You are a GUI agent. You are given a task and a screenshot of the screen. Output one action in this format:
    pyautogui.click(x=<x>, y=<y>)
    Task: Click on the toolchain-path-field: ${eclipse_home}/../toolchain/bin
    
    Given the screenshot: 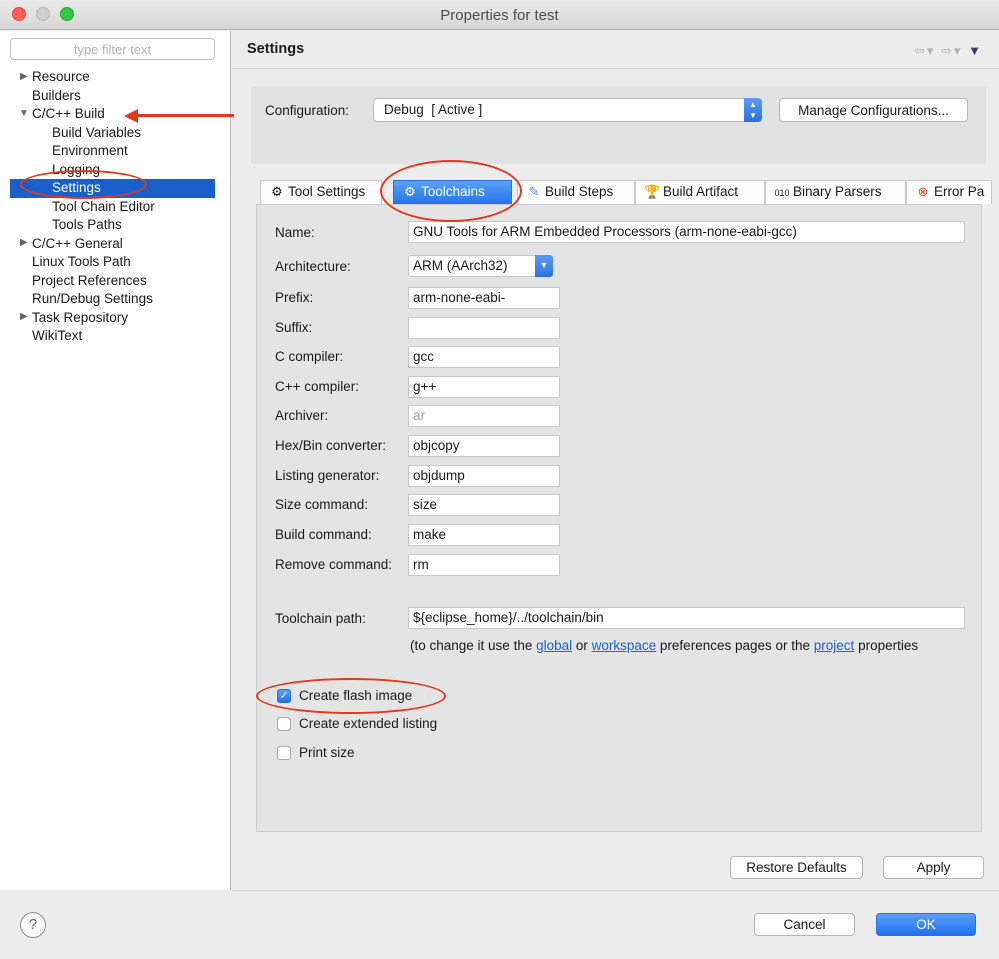 What is the action you would take?
    pyautogui.click(x=686, y=618)
    